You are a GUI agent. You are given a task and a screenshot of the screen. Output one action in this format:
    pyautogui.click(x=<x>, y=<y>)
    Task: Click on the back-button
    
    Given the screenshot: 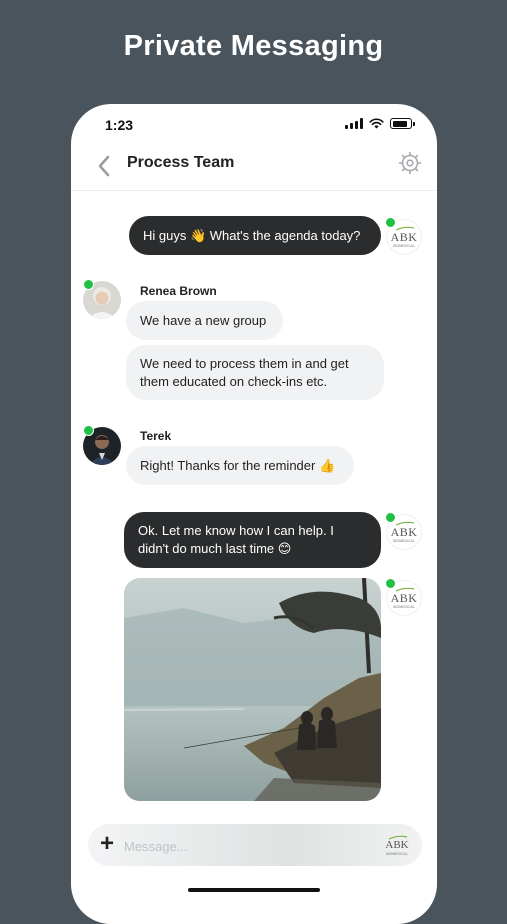 What is the action you would take?
    pyautogui.click(x=105, y=166)
    